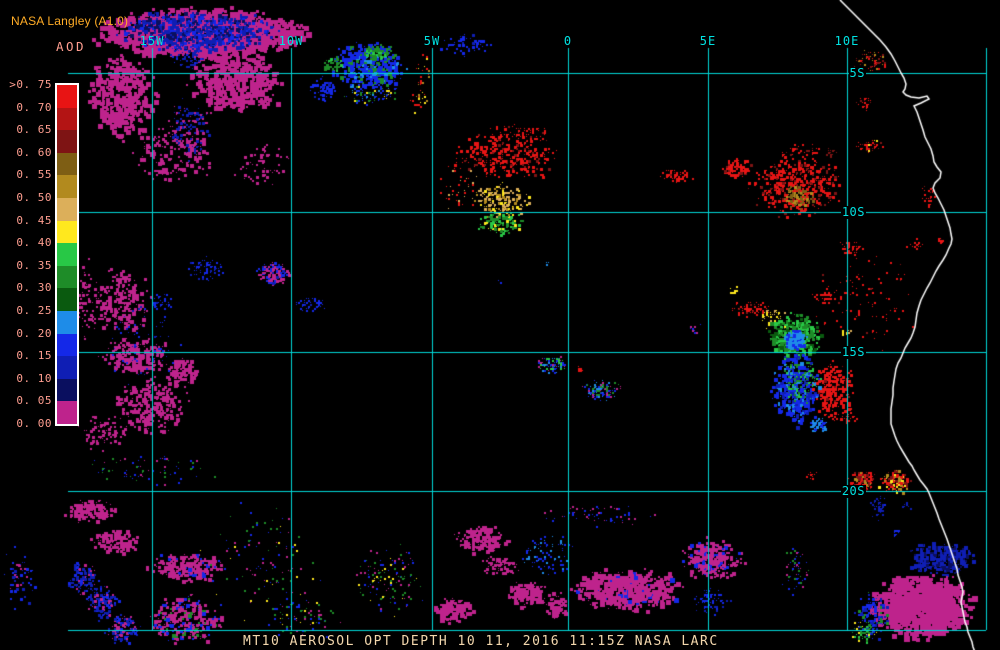  What do you see at coordinates (291, 41) in the screenshot?
I see `lon-label-10W: 10W` at bounding box center [291, 41].